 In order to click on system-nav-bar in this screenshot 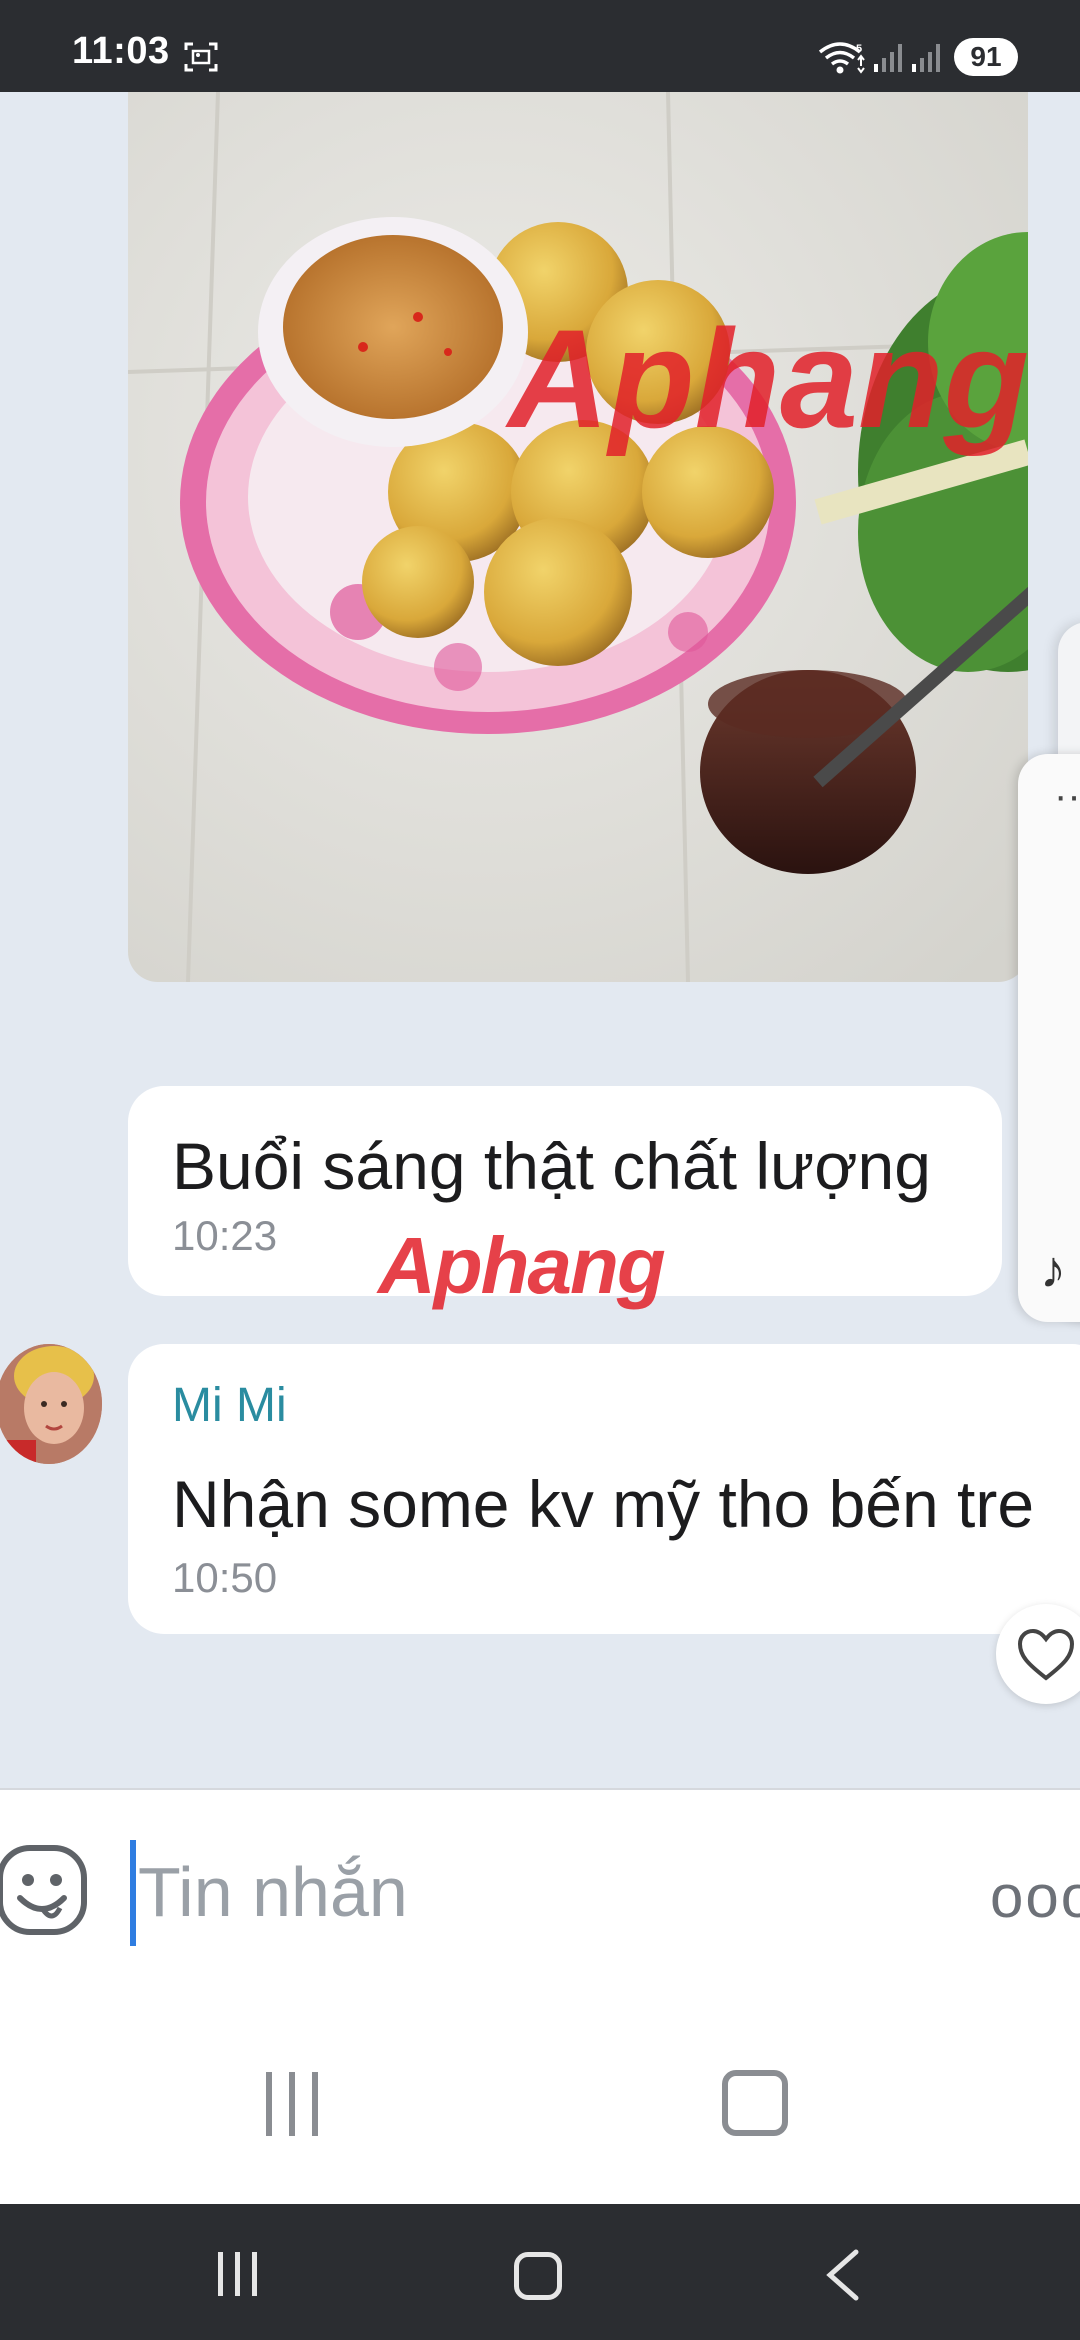, I will do `click(540, 2272)`.